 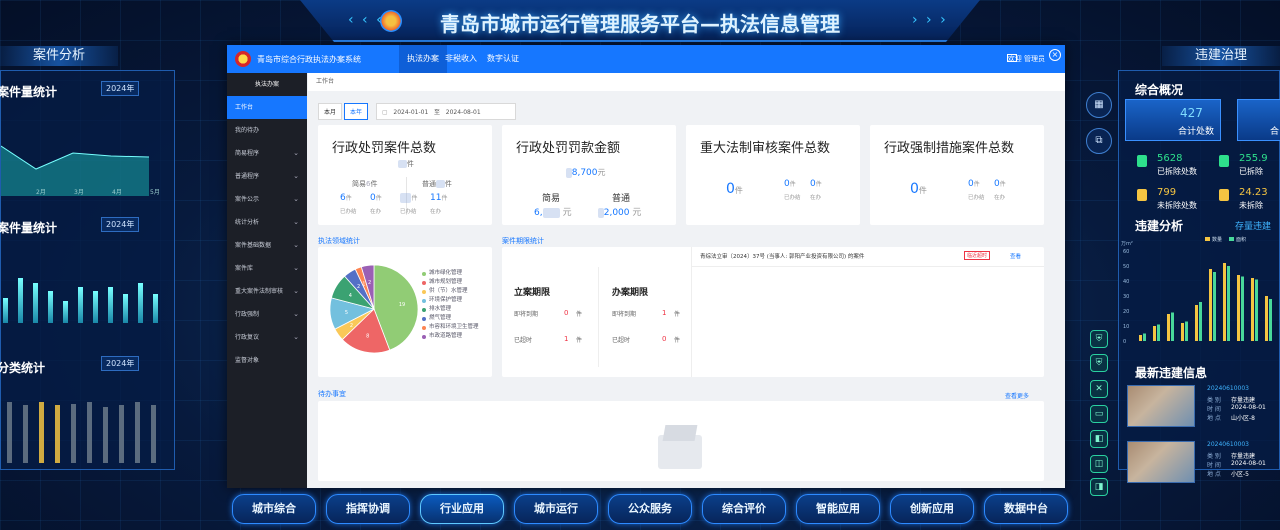 I want to click on bottom-nav-0: 城市综合, so click(x=274, y=509).